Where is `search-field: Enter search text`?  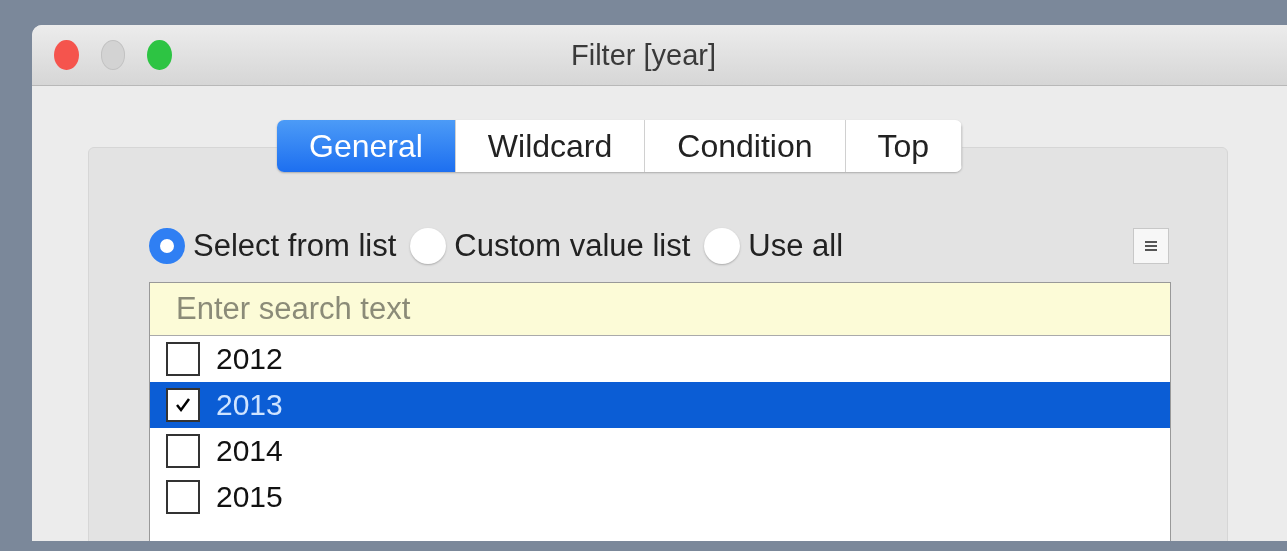
search-field: Enter search text is located at coordinates (660, 309).